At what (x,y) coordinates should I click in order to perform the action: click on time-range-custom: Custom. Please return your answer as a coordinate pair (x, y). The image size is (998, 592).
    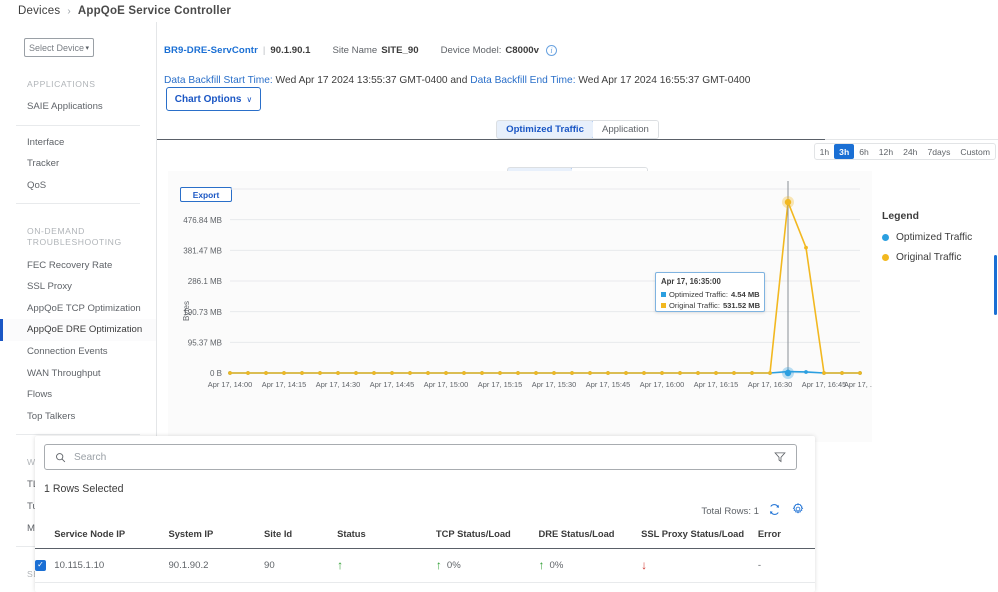
    Looking at the image, I should click on (975, 151).